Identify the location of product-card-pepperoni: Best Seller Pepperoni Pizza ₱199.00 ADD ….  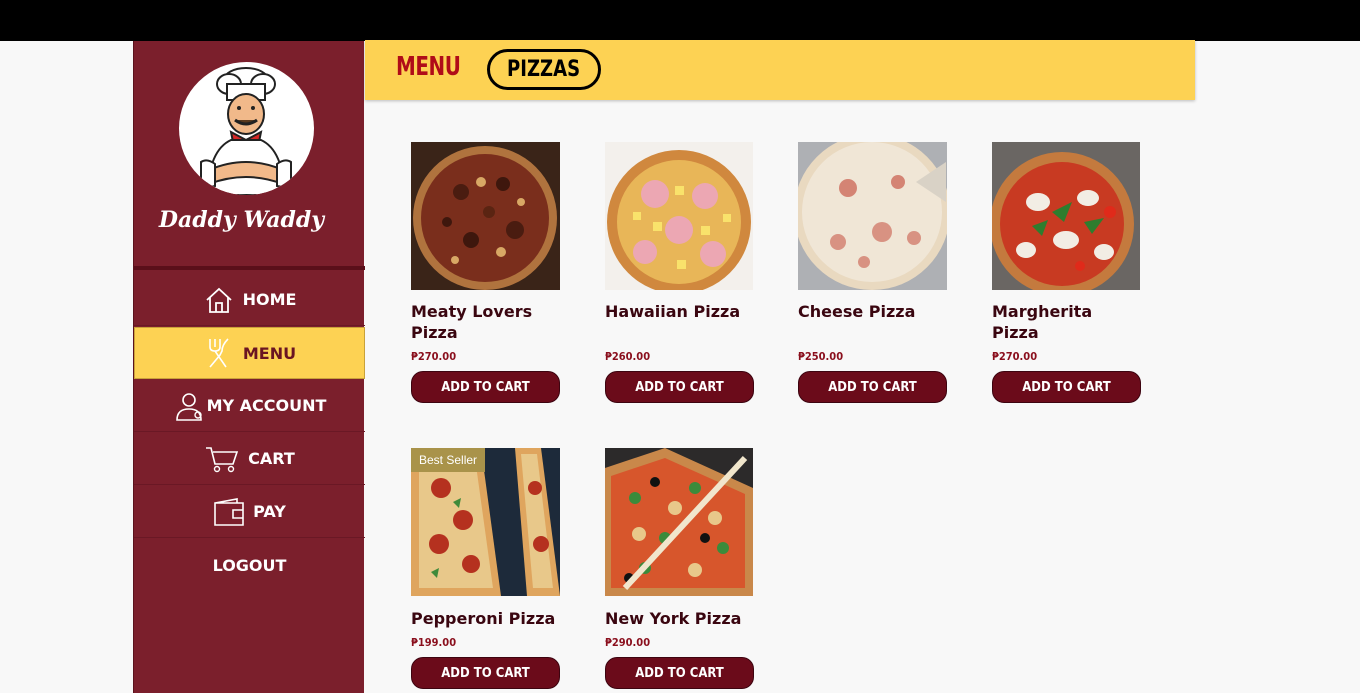
(485, 568).